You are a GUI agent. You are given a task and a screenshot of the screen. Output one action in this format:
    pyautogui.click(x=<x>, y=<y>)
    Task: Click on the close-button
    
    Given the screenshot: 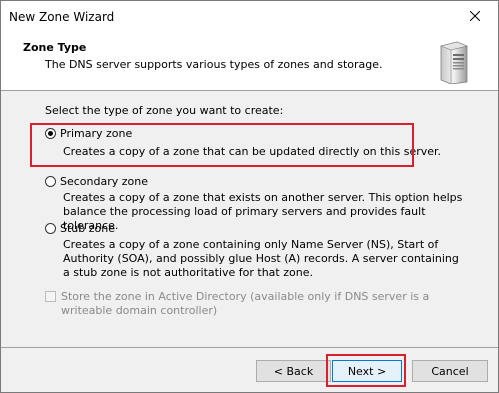 What is the action you would take?
    pyautogui.click(x=475, y=16)
    